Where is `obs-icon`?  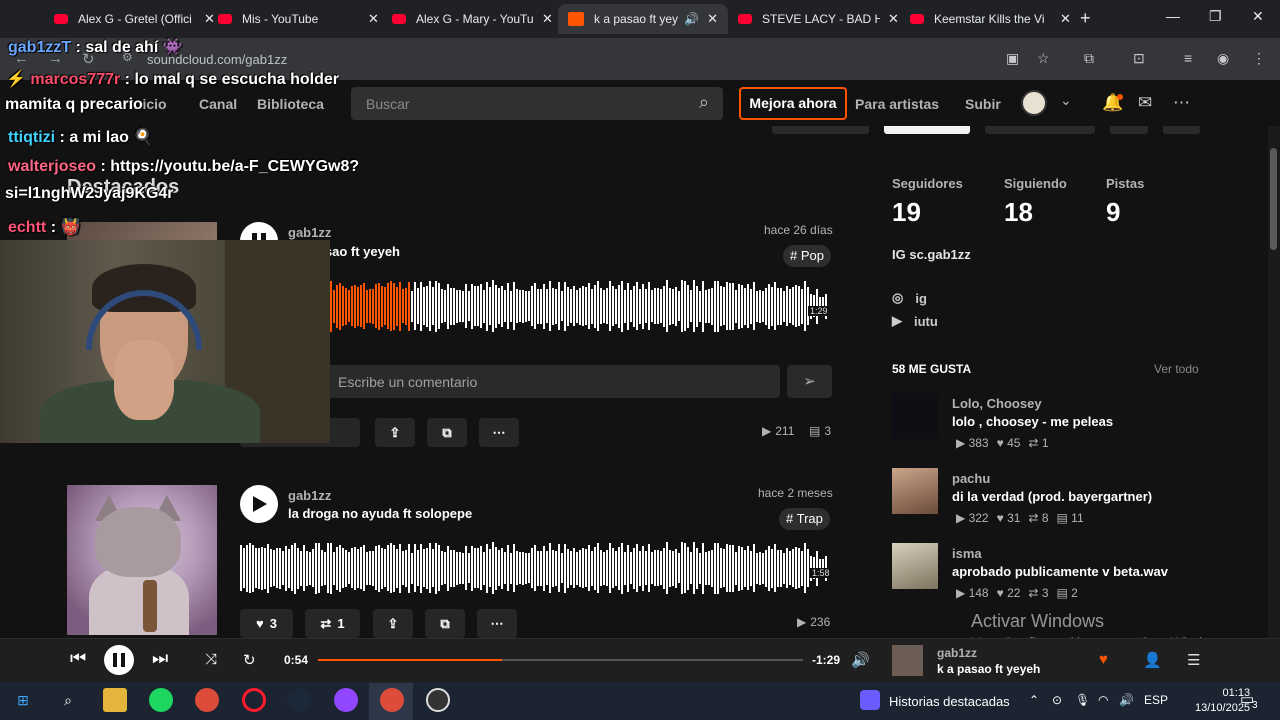
obs-icon is located at coordinates (438, 700).